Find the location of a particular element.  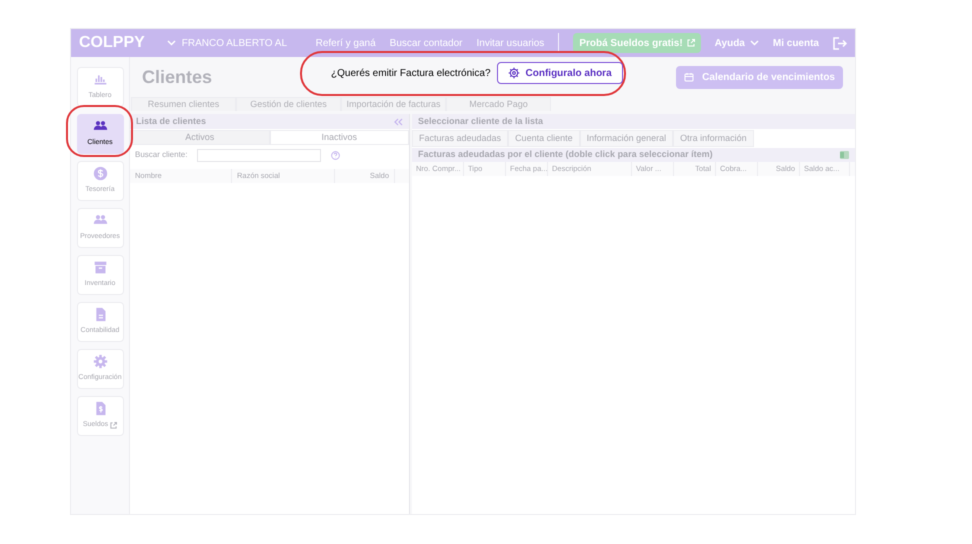

promo-button: Probá Sueldos gratis! is located at coordinates (637, 43).